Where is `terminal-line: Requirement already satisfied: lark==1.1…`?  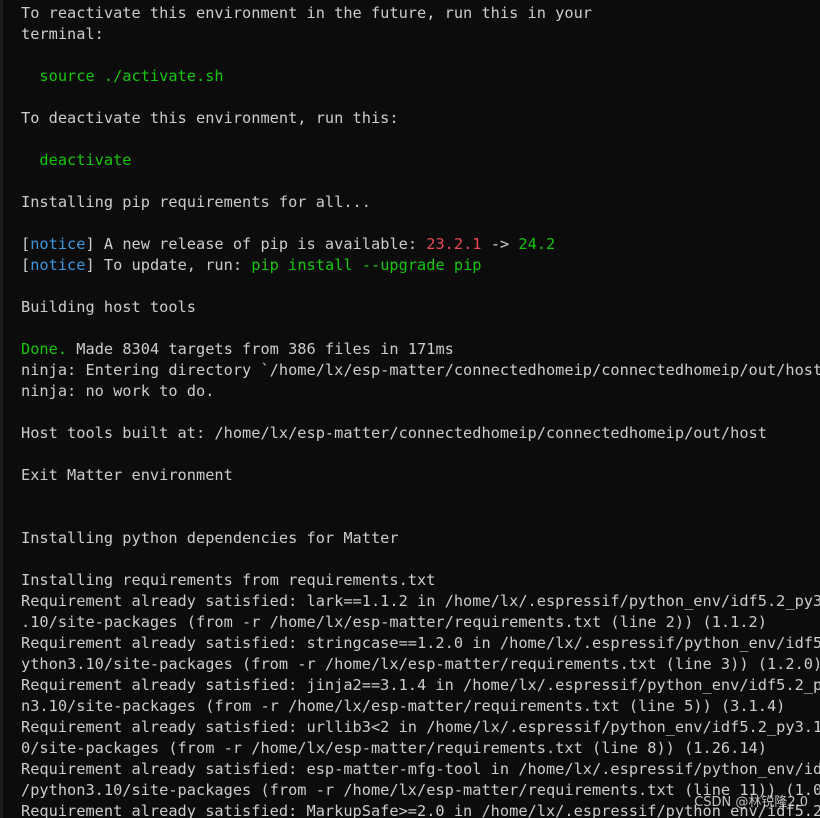
terminal-line: Requirement already satisfied: lark==1.1… is located at coordinates (420, 601).